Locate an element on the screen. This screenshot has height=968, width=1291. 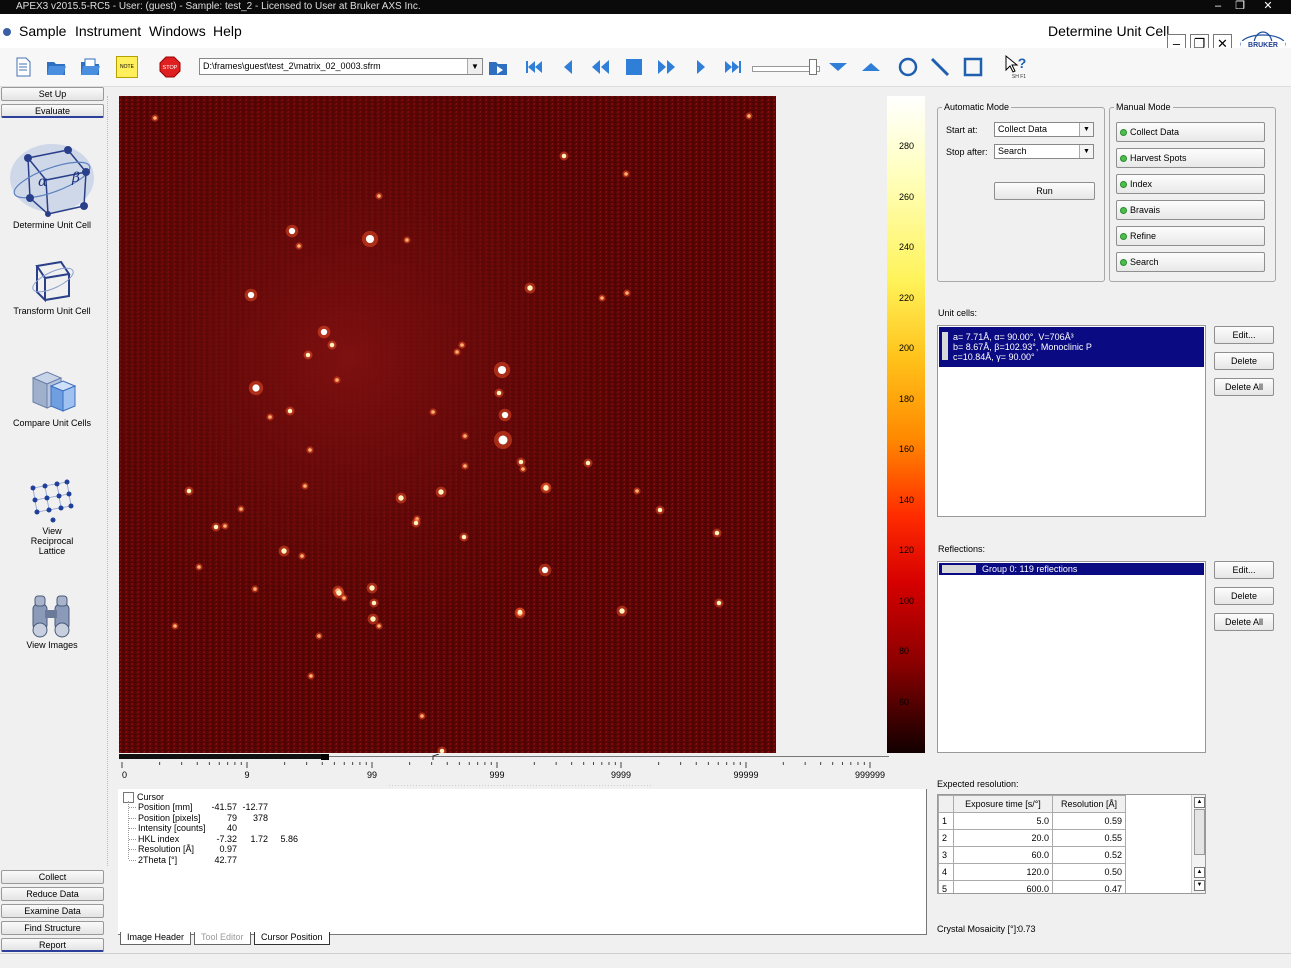
rectangle-tool-icon is located at coordinates (973, 67).